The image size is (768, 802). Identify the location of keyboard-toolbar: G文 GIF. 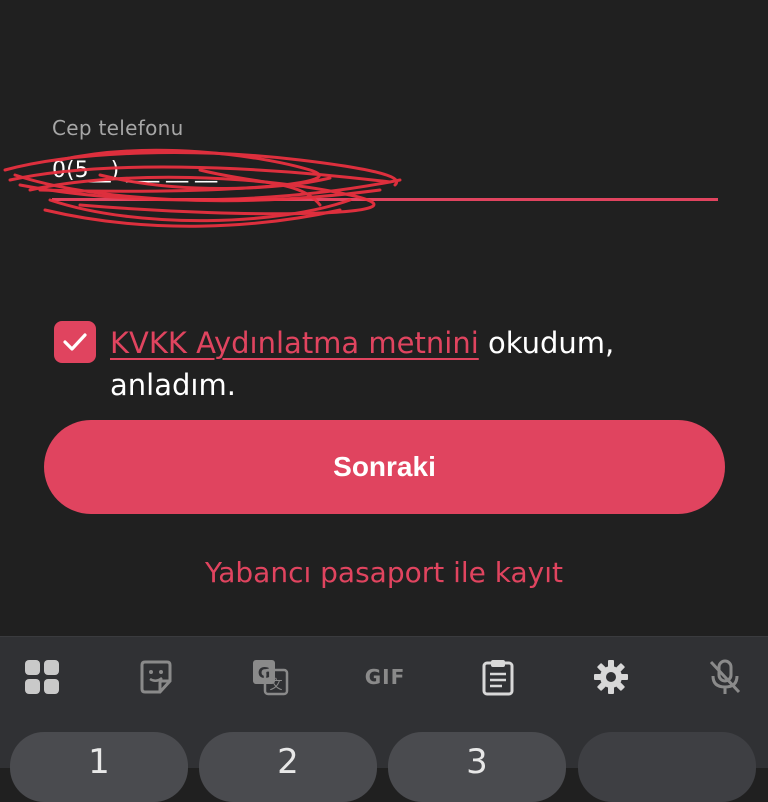
(384, 677).